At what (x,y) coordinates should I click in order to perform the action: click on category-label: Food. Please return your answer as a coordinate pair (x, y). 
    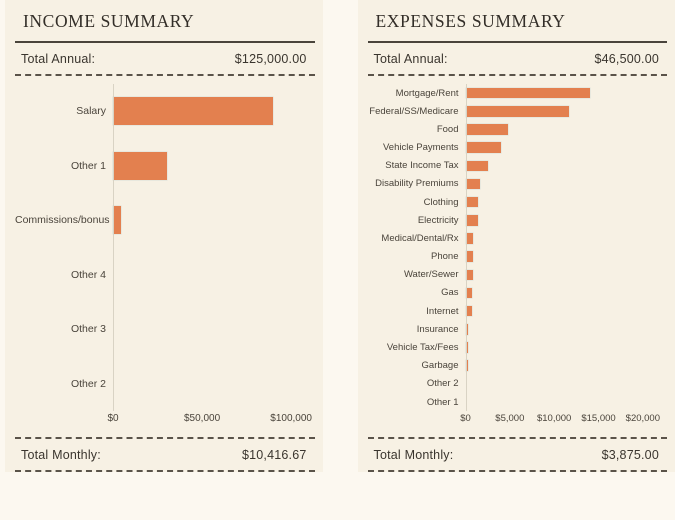
    Looking at the image, I should click on (447, 129).